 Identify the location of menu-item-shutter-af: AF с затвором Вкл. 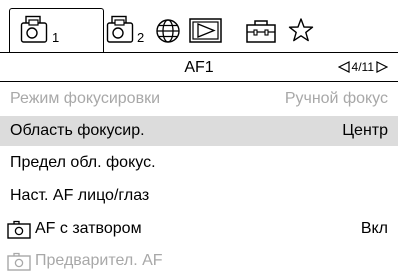
(199, 229).